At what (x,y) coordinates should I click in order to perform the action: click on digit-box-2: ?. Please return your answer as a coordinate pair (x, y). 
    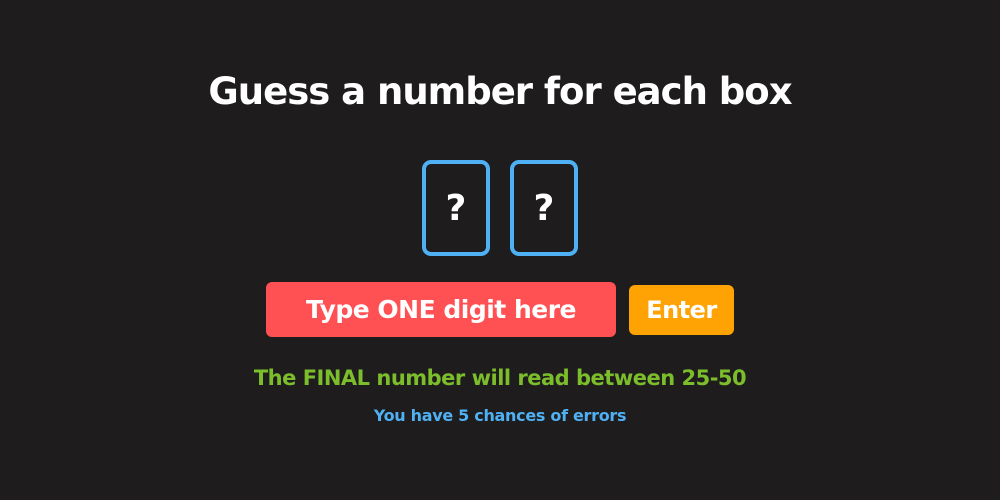
    Looking at the image, I should click on (544, 208).